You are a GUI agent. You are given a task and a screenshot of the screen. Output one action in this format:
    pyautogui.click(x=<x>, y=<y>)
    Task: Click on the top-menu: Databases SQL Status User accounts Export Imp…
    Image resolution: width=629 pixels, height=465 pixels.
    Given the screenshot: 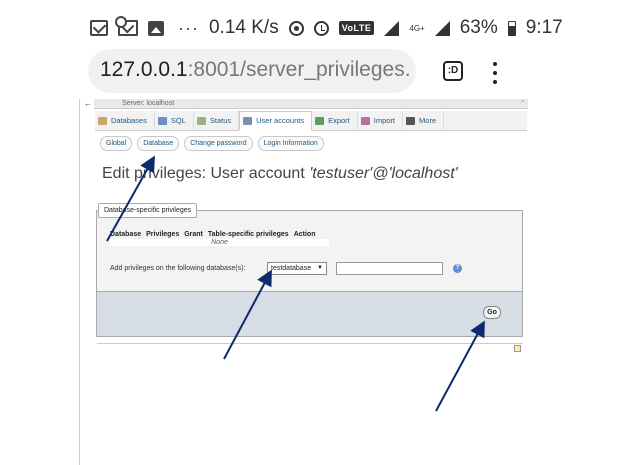 What is the action you would take?
    pyautogui.click(x=311, y=121)
    